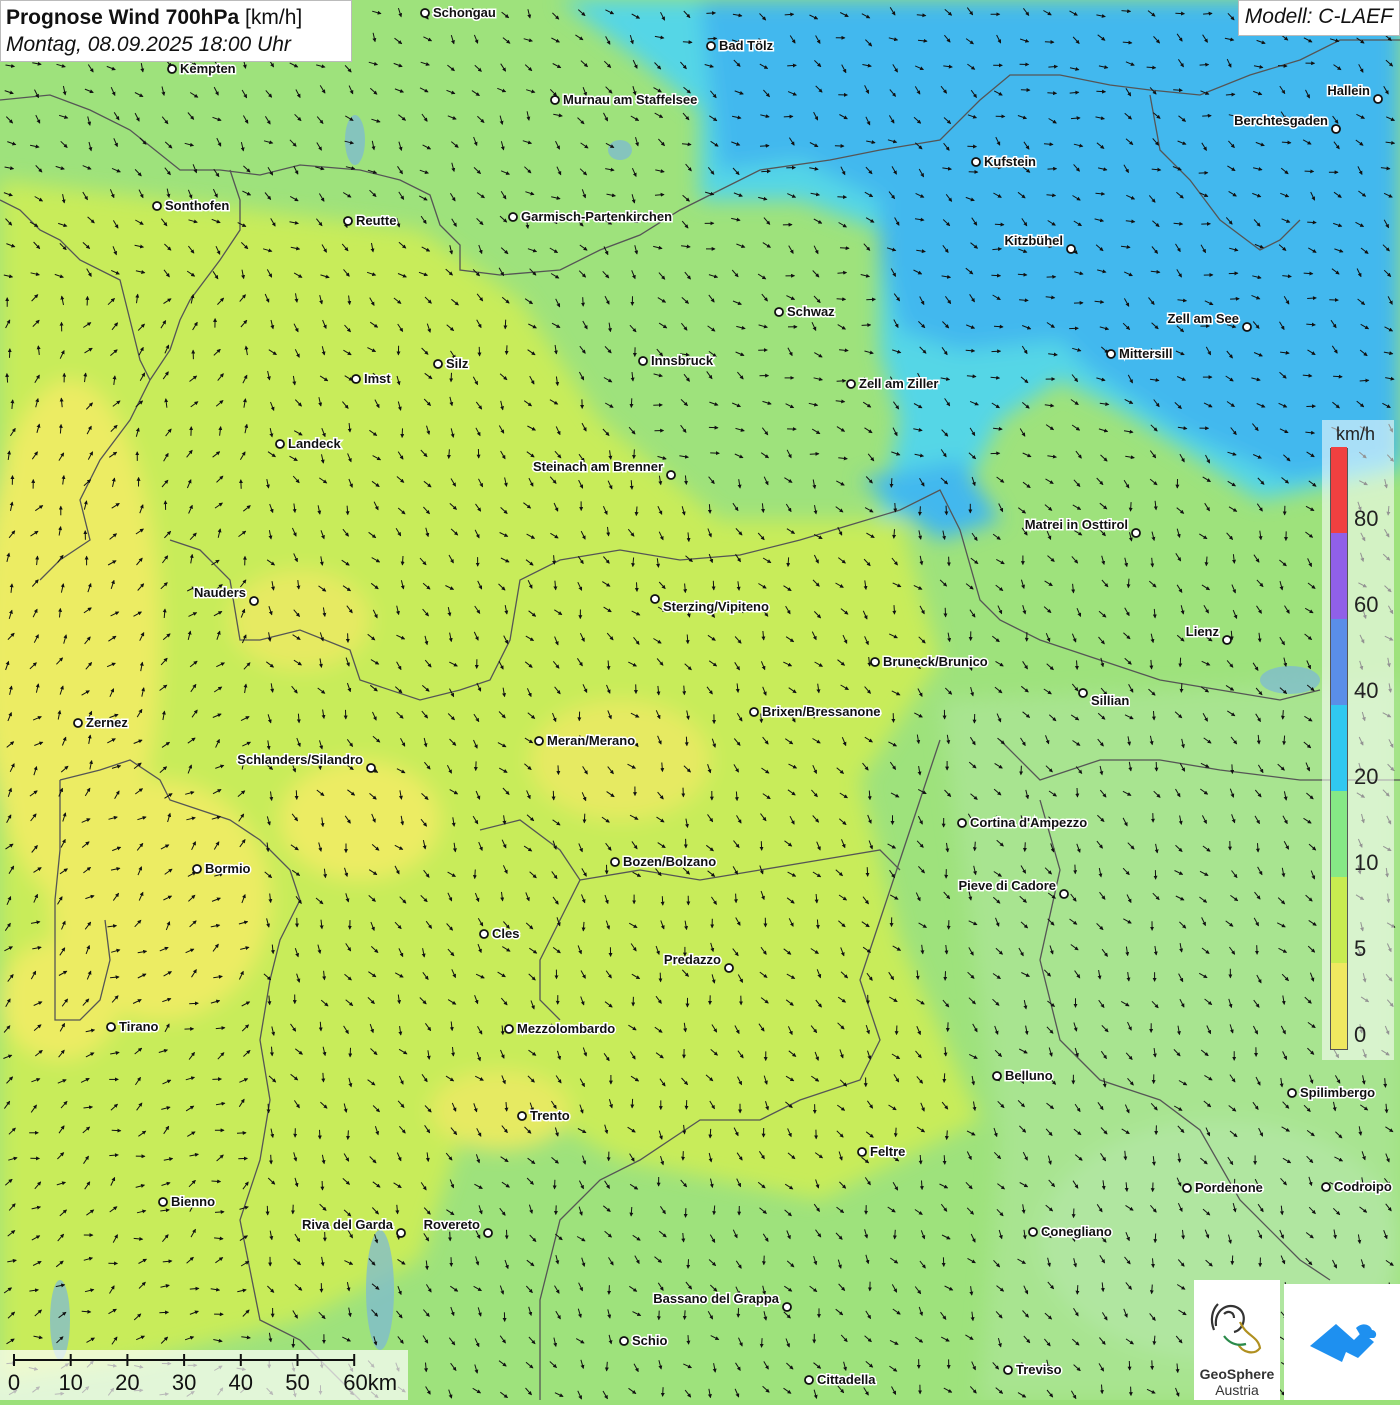 The image size is (1400, 1405). I want to click on place-label: Bassano del Grappa, so click(716, 1298).